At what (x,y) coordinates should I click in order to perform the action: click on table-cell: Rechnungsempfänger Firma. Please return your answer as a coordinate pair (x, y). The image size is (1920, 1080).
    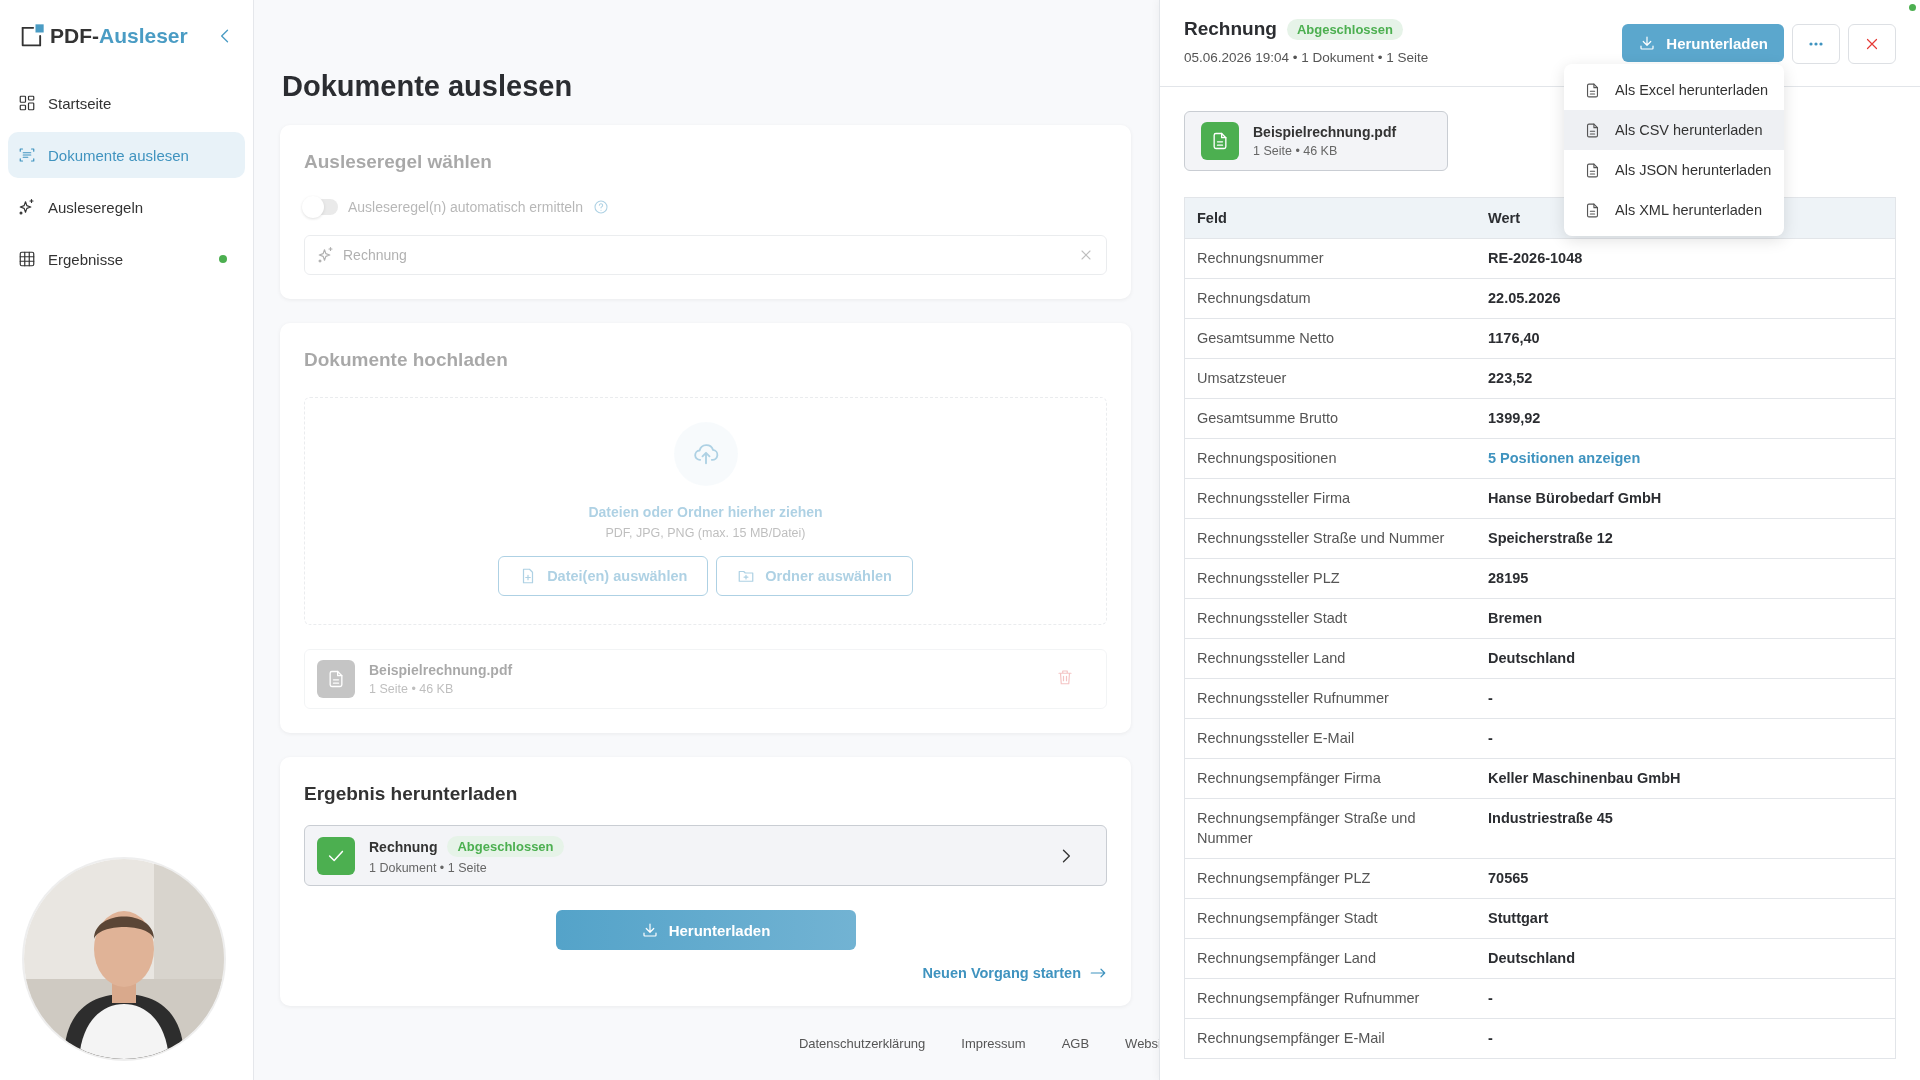
    Looking at the image, I should click on (1330, 778).